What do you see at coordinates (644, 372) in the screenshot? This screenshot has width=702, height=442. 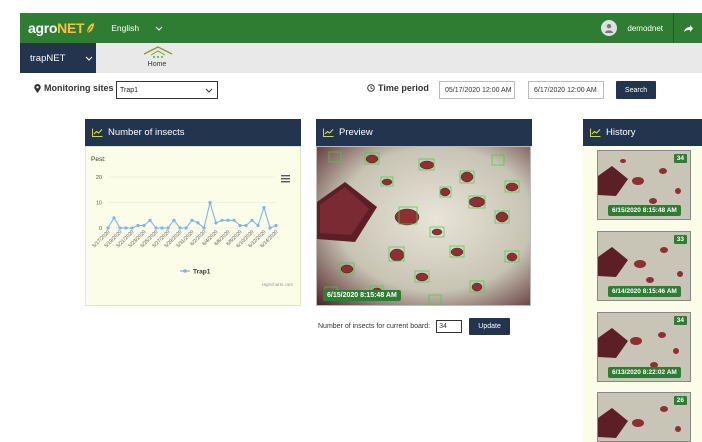 I see `history-timestamp: 6/13/2020 8:22:02 AM` at bounding box center [644, 372].